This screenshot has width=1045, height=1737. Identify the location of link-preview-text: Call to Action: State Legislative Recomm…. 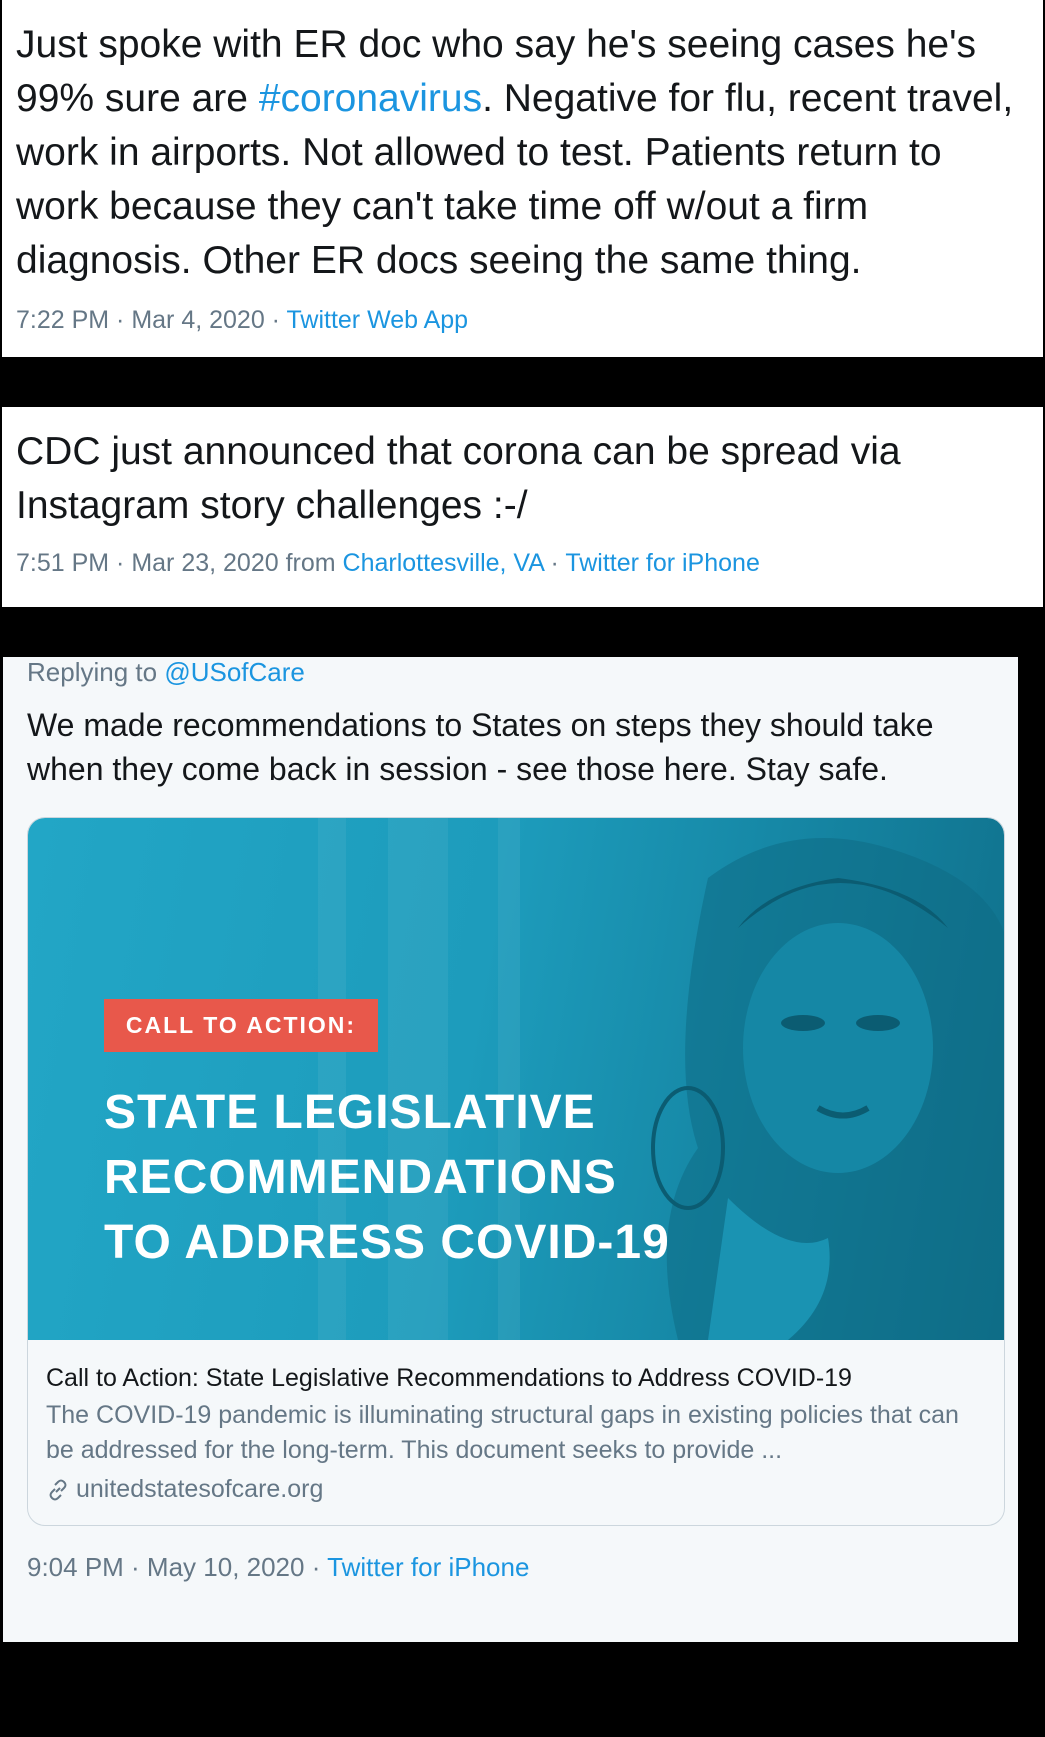
(516, 1432).